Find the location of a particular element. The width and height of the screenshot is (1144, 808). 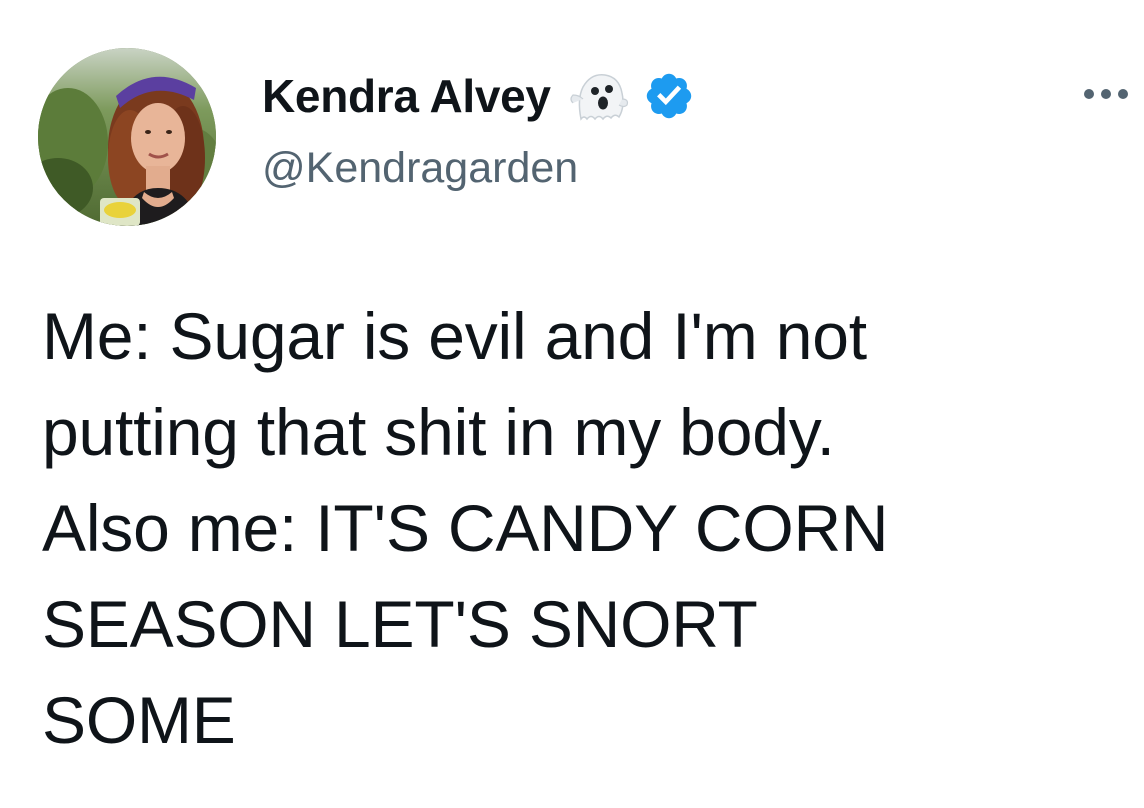

ghost-icon is located at coordinates (598, 96).